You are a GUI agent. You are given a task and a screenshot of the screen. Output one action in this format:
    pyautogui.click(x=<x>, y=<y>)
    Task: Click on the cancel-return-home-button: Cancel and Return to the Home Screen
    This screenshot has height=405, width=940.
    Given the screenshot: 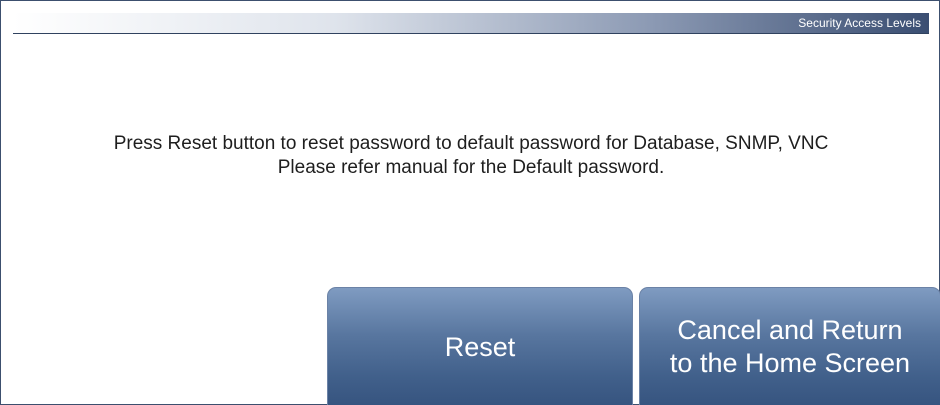 What is the action you would take?
    pyautogui.click(x=789, y=346)
    